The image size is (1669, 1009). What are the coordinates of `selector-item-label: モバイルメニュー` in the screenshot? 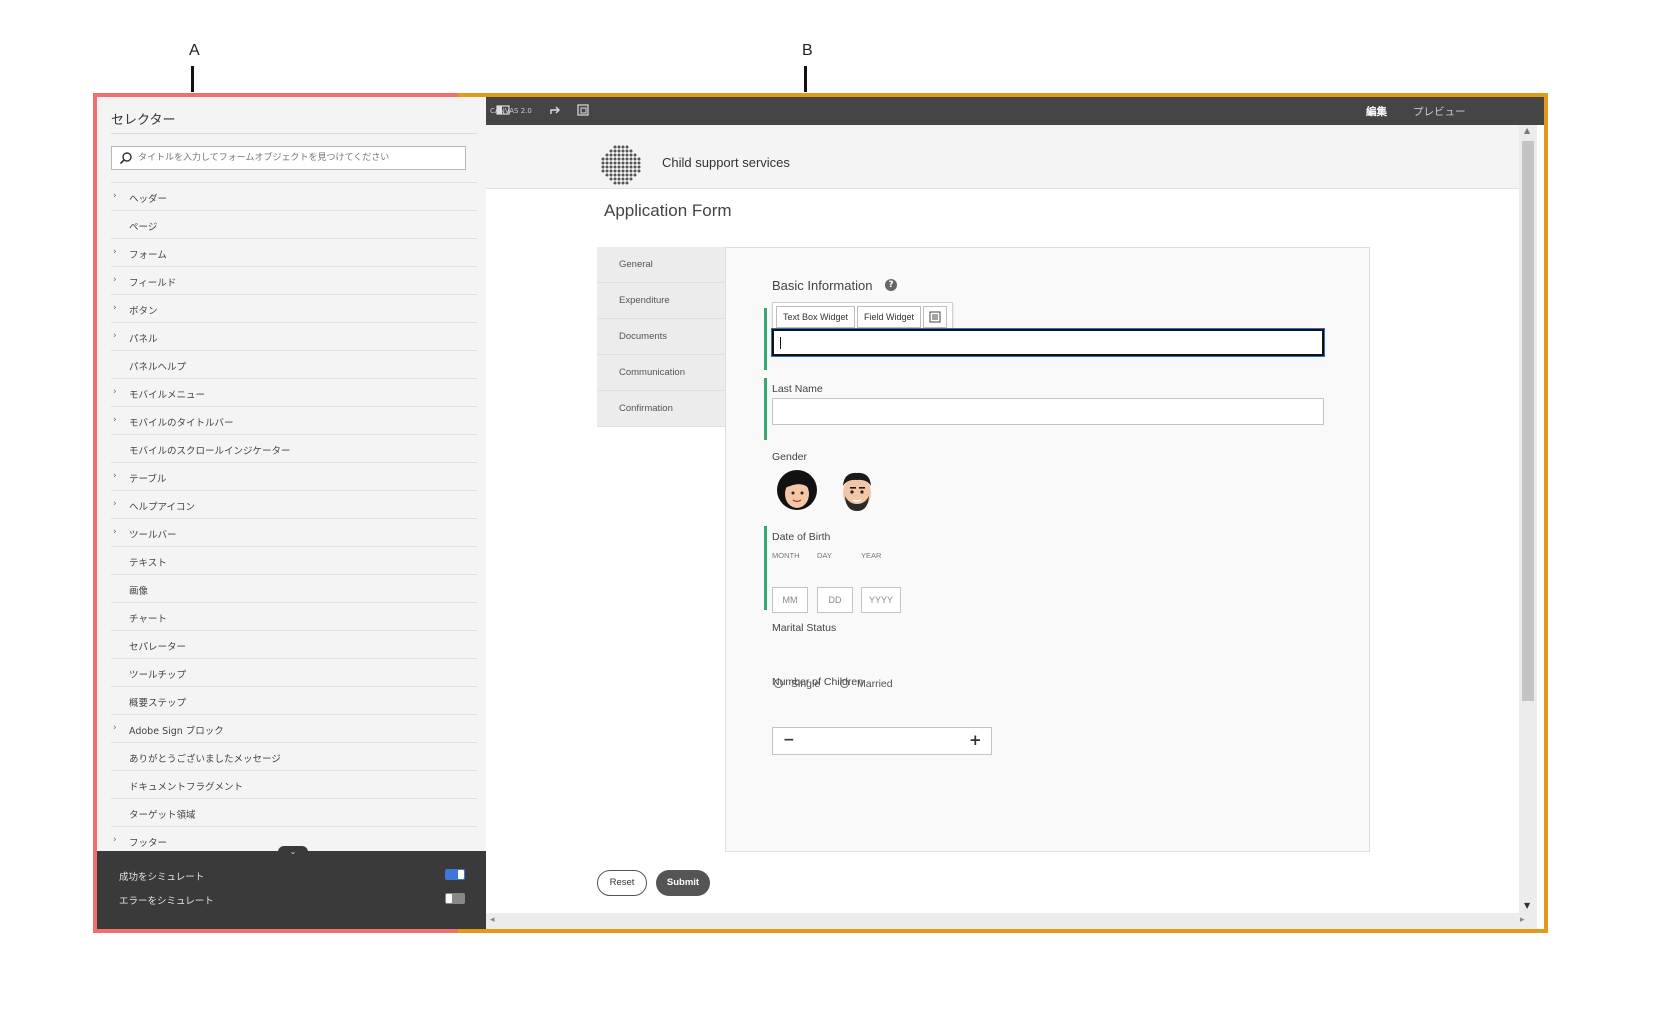 It's located at (167, 395).